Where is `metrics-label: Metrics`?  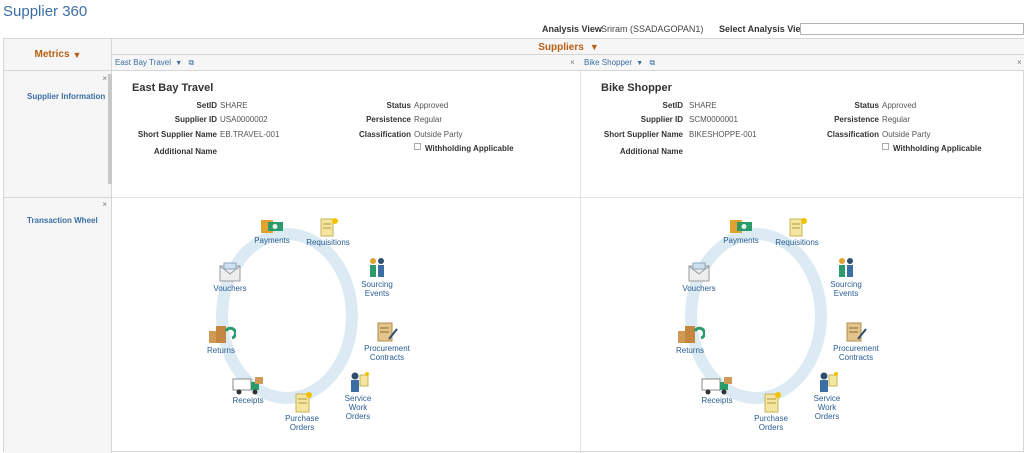 metrics-label: Metrics is located at coordinates (52, 54).